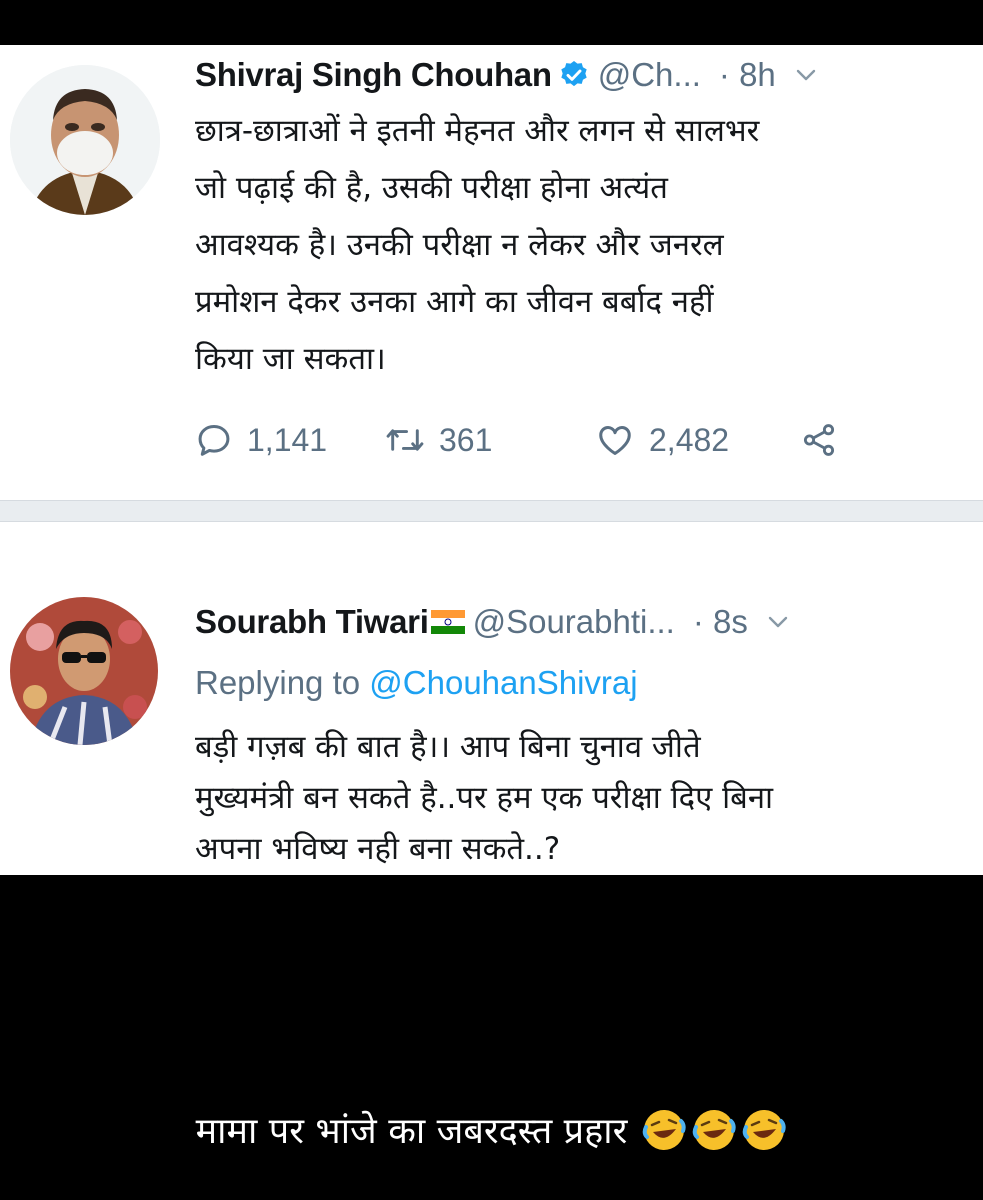 The height and width of the screenshot is (1200, 983). I want to click on author-name: Shivraj Singh Chouhan, so click(373, 75).